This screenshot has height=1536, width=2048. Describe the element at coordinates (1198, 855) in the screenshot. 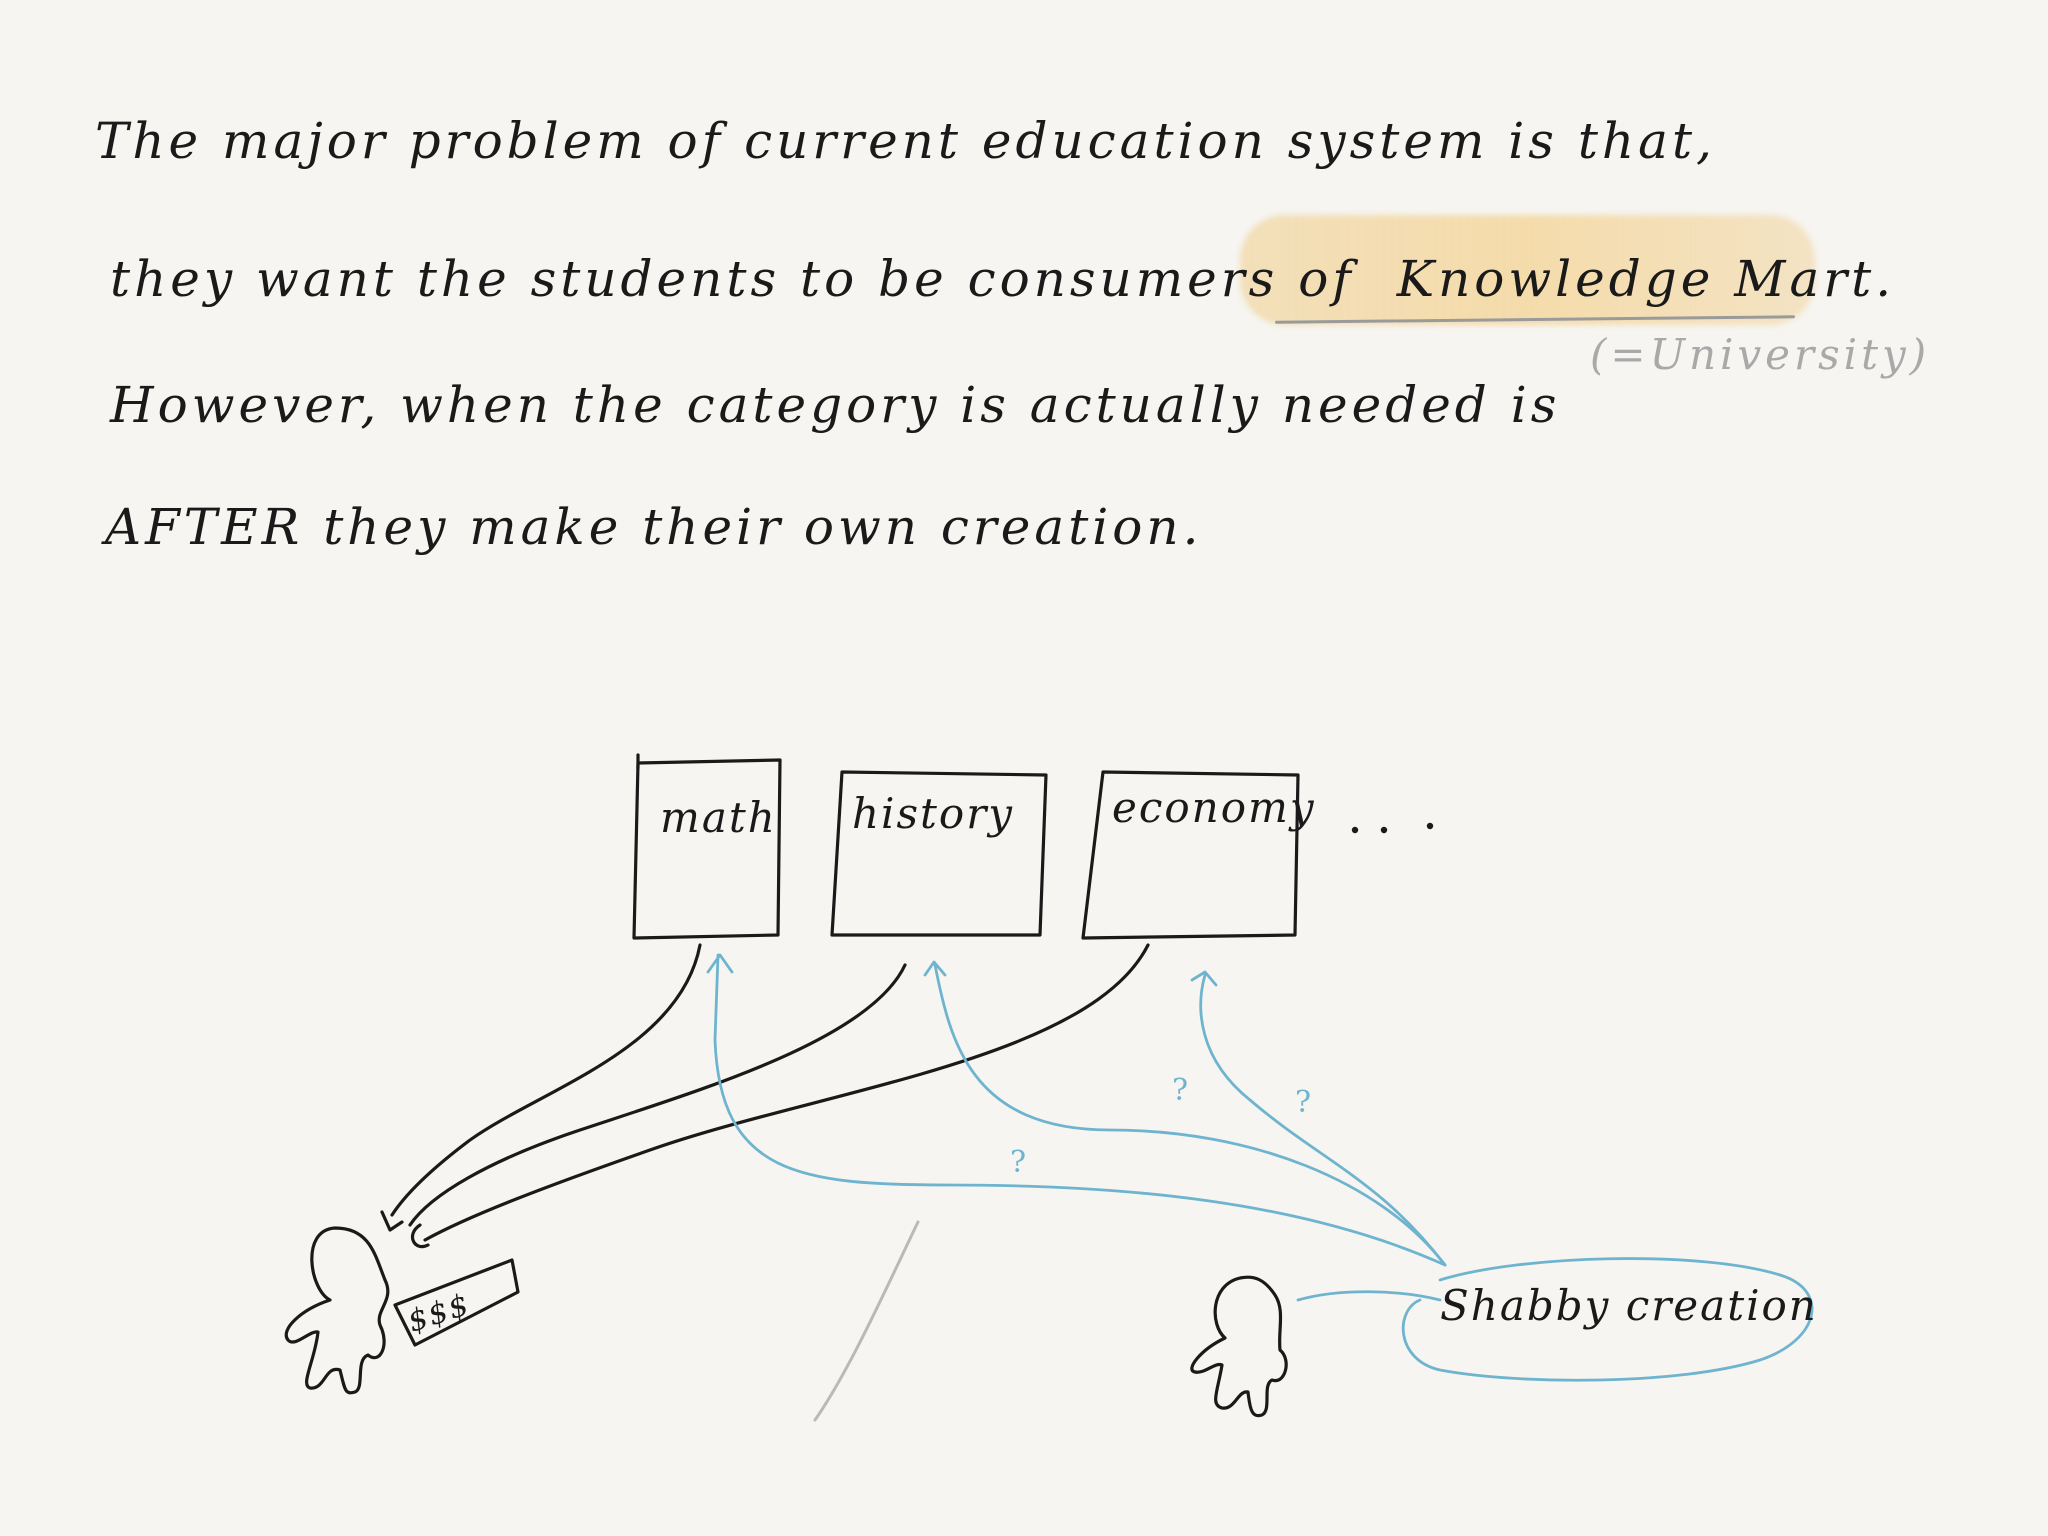

I see `category-box-economy: economy` at that location.